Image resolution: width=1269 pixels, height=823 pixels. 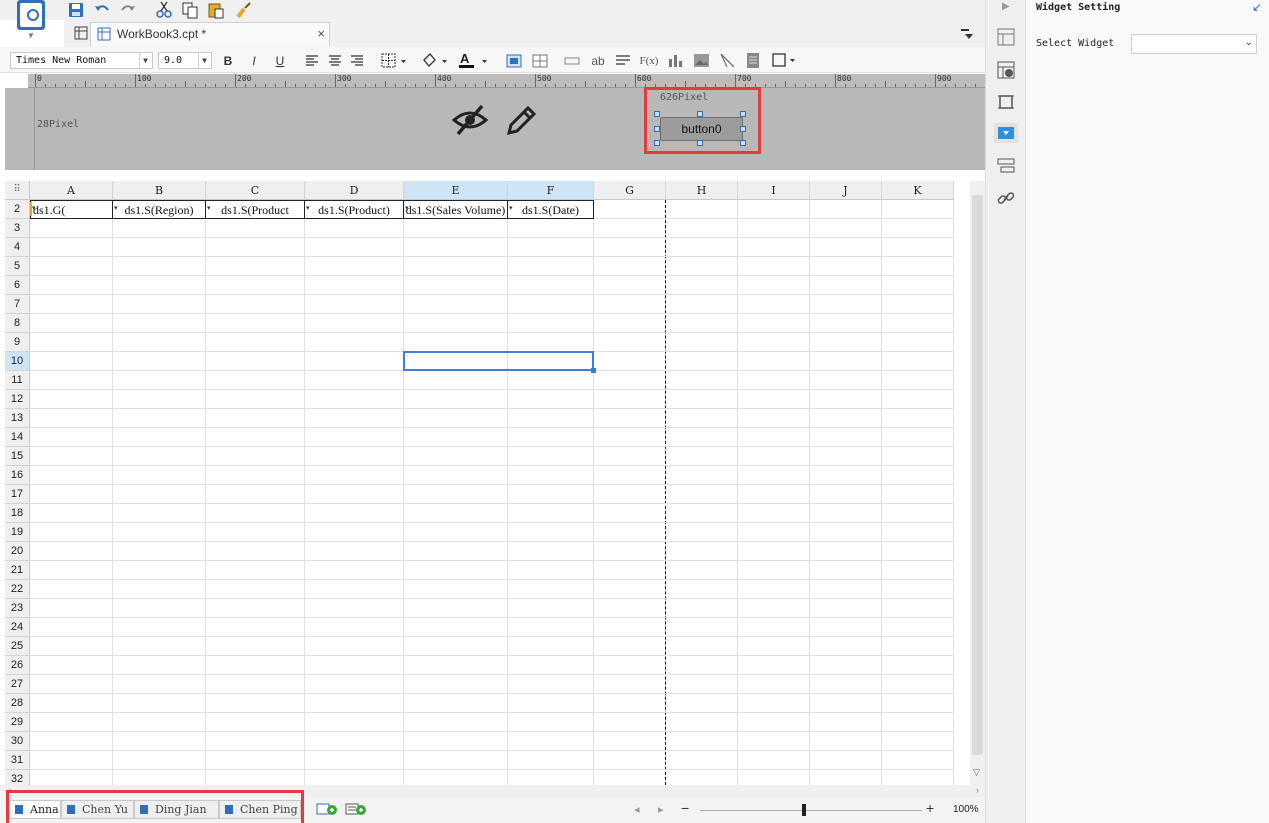 I want to click on font-family-select: Times New Roman ▼, so click(x=81, y=60).